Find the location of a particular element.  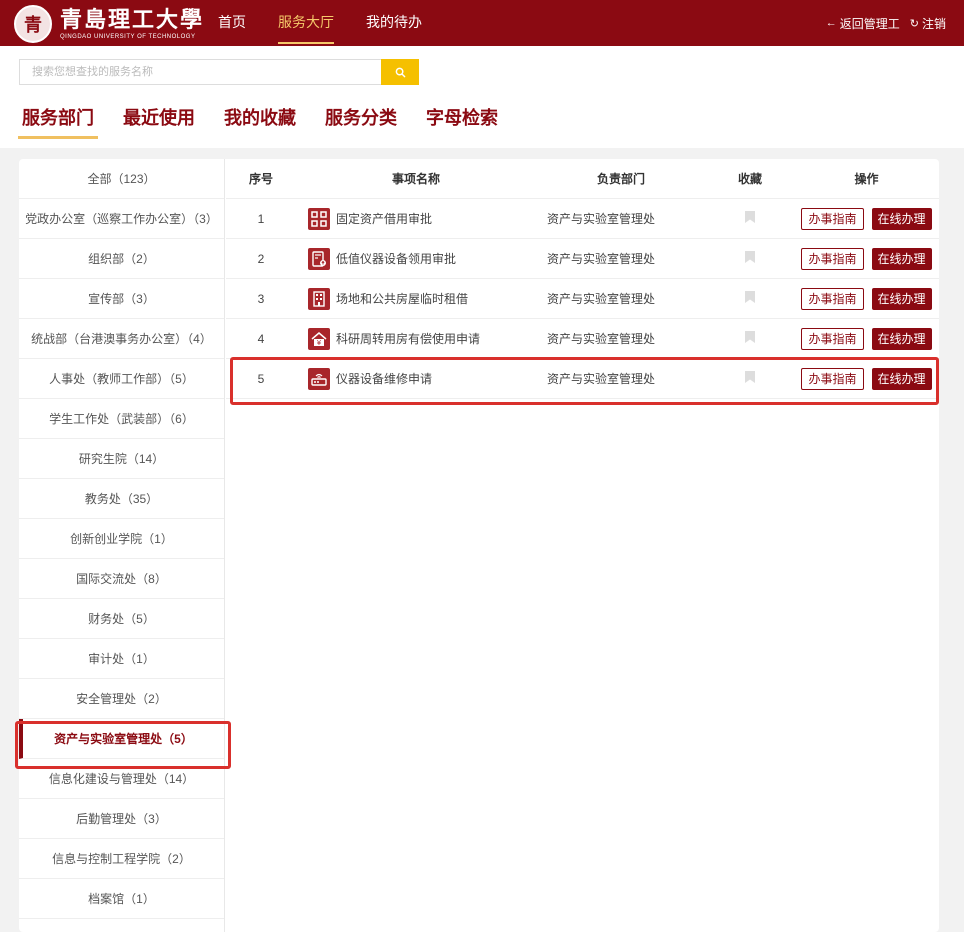

university-seal-icon: 青 is located at coordinates (33, 24).